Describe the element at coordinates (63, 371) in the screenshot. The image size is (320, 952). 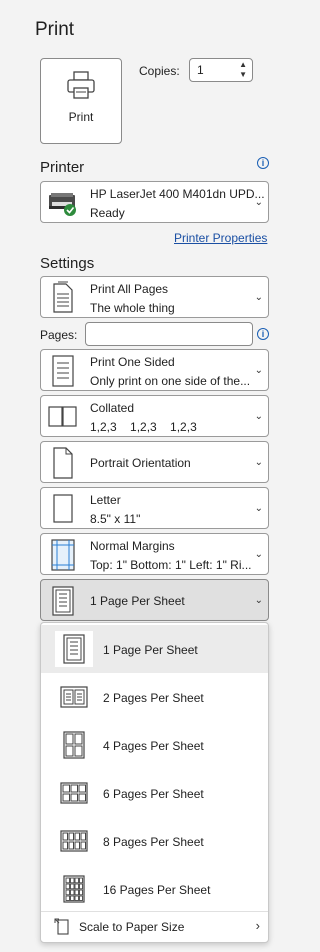
I see `one-sided-icon` at that location.